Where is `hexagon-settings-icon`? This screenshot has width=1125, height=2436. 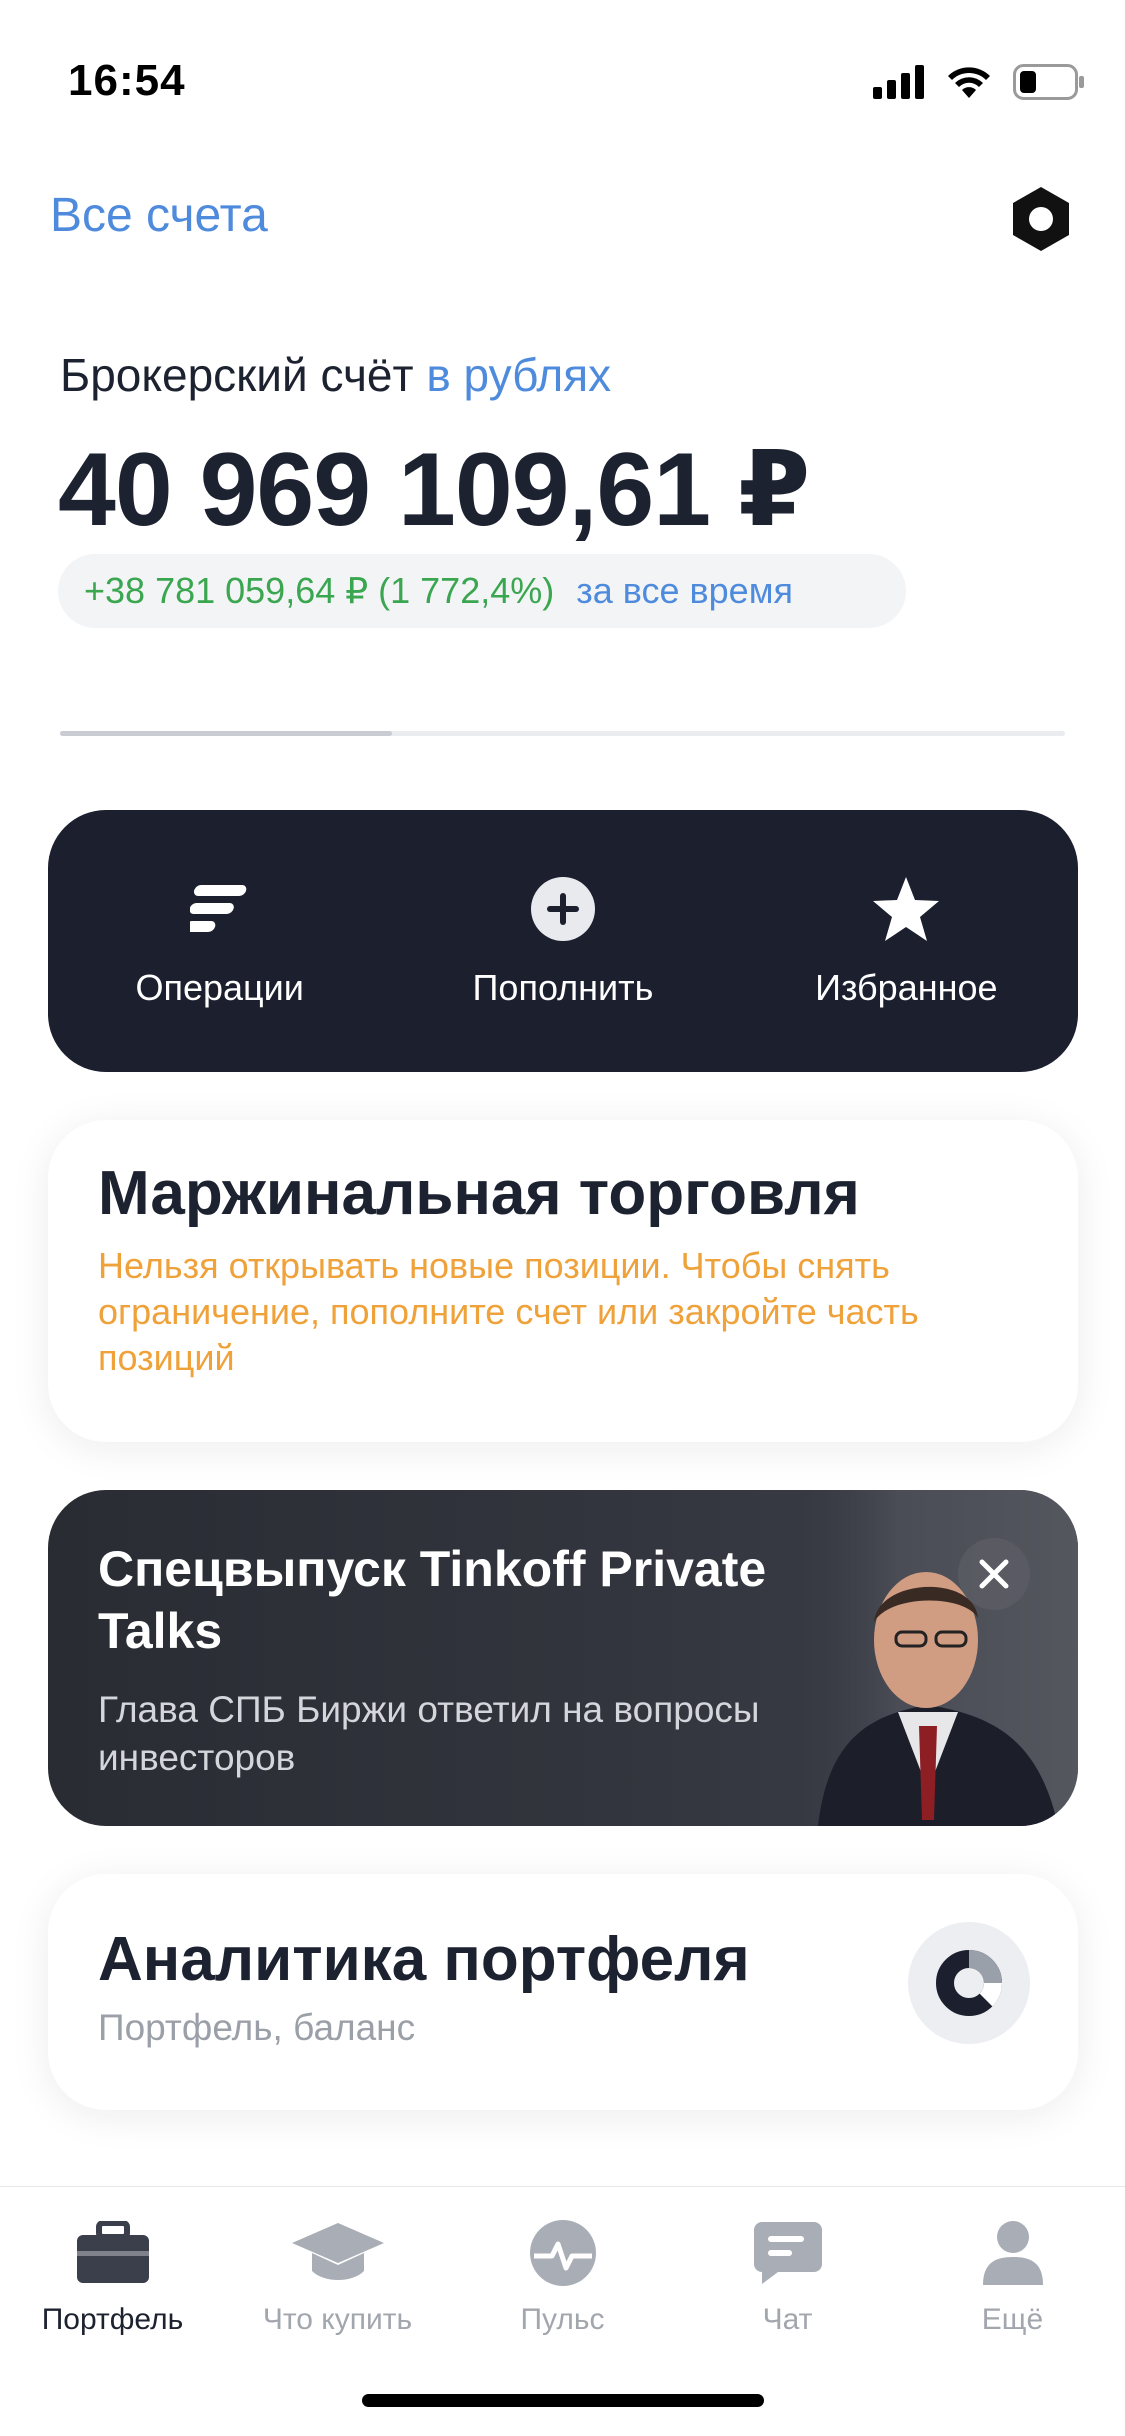 hexagon-settings-icon is located at coordinates (1041, 219).